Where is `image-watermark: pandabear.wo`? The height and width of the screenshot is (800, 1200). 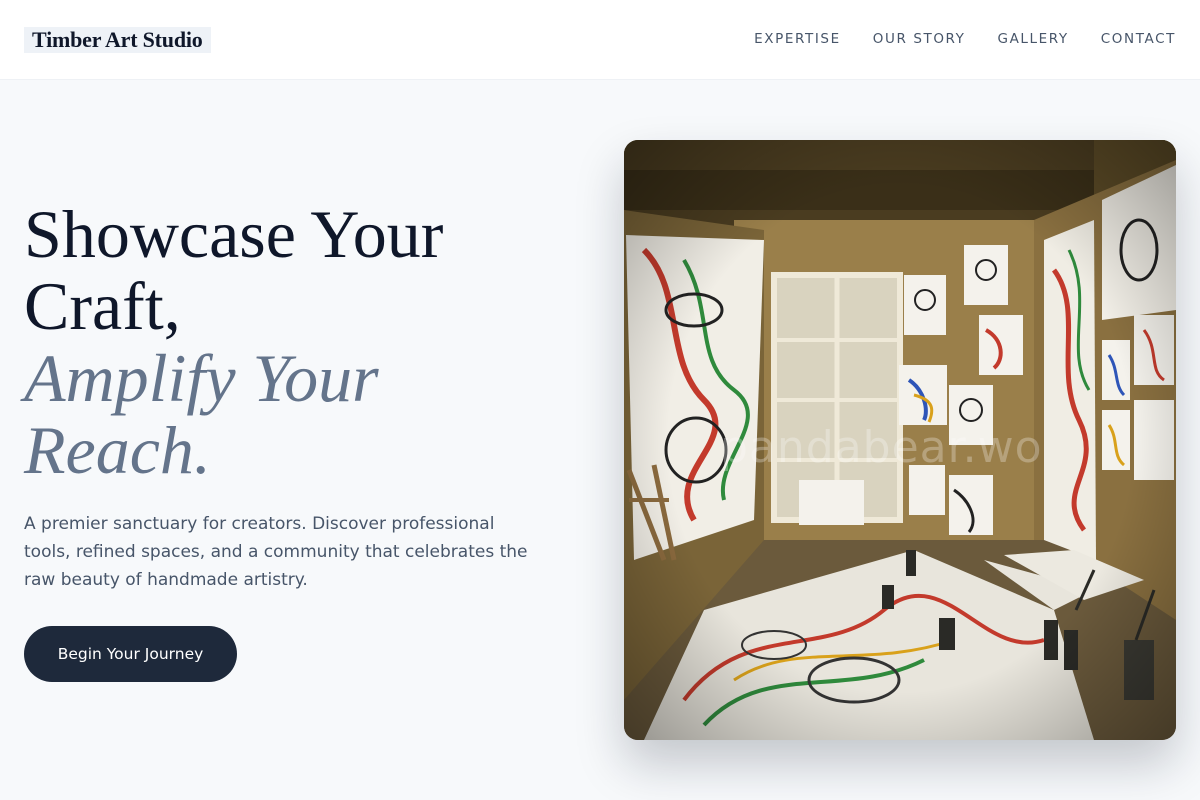
image-watermark: pandabear.wo is located at coordinates (881, 447).